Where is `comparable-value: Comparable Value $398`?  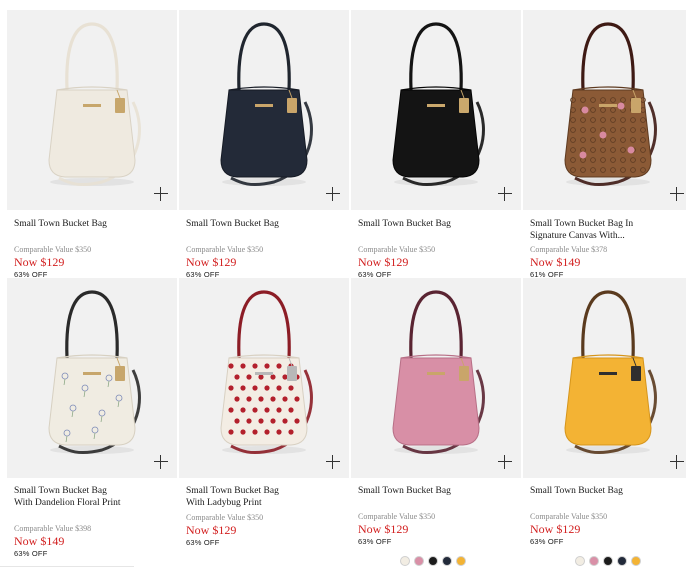
comparable-value: Comparable Value $398 is located at coordinates (53, 528).